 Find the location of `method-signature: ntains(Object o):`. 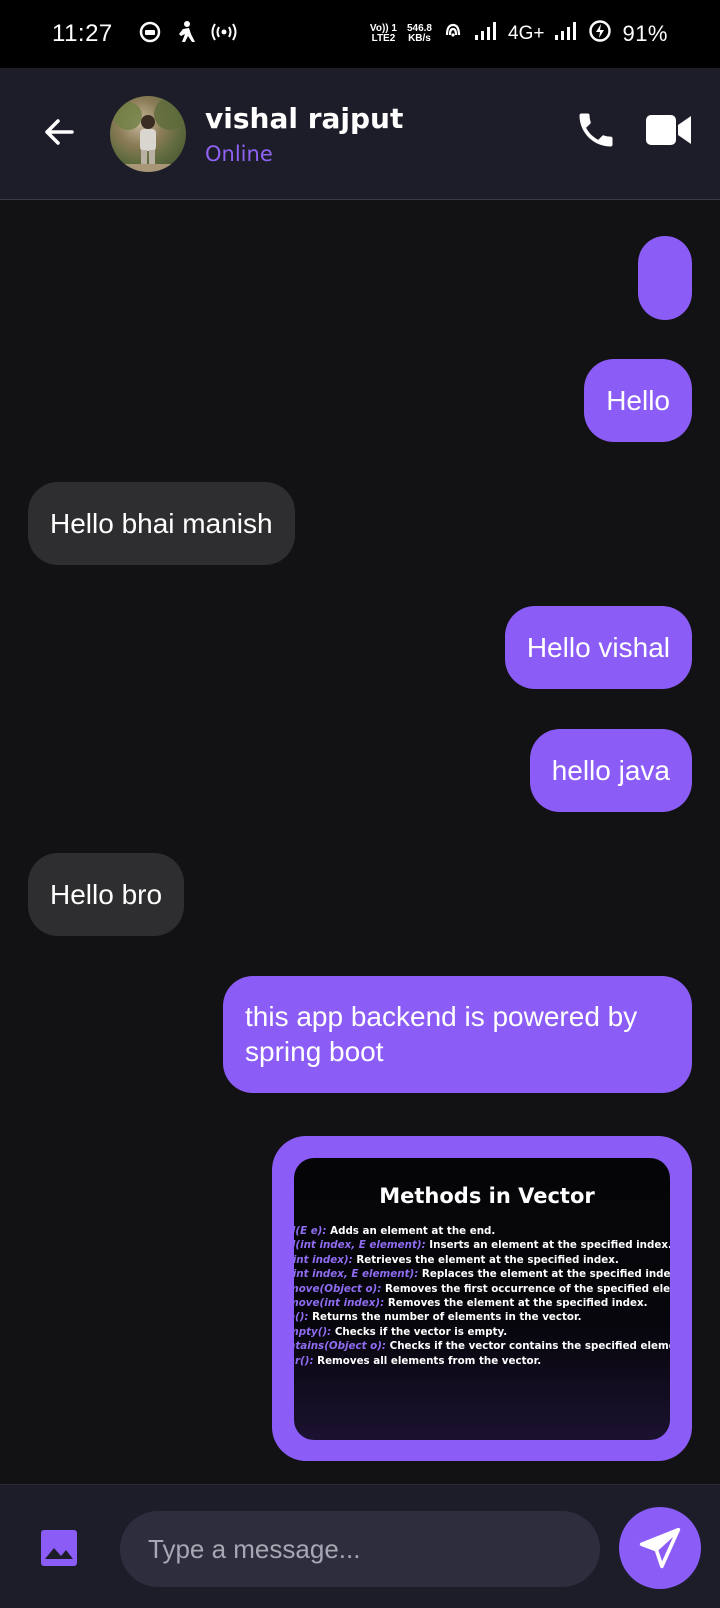

method-signature: ntains(Object o): is located at coordinates (340, 1346).